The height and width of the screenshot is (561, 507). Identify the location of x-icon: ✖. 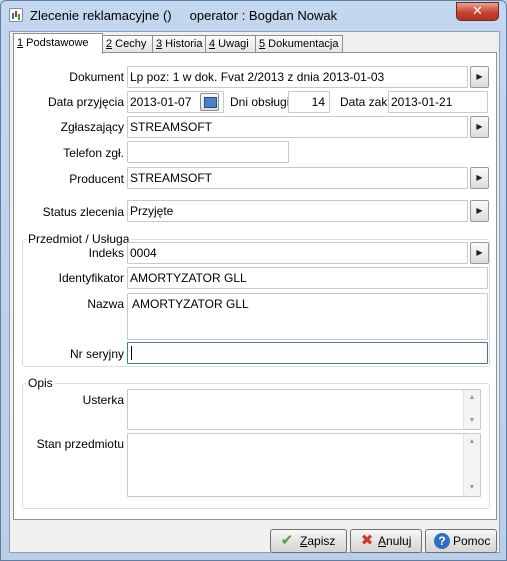
(367, 540).